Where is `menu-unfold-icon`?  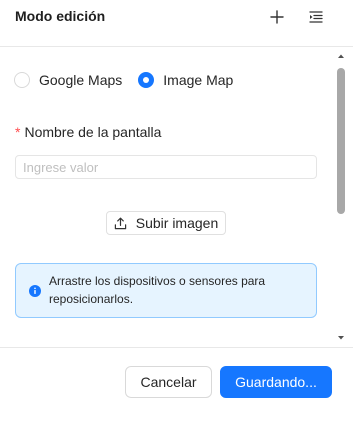
menu-unfold-icon is located at coordinates (316, 17).